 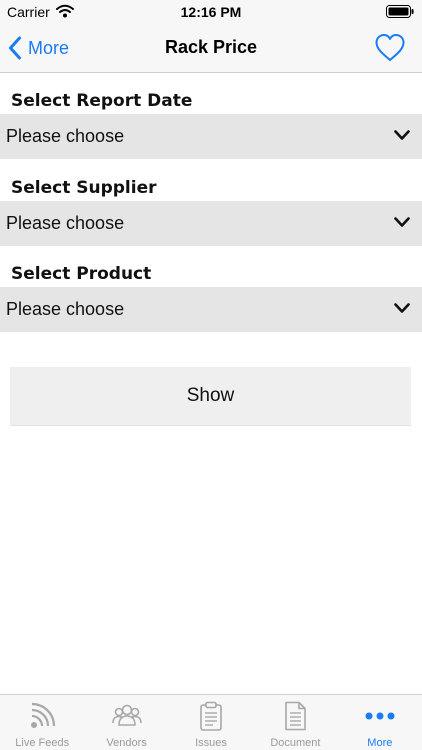 I want to click on tab-label: Vendors, so click(x=126, y=743).